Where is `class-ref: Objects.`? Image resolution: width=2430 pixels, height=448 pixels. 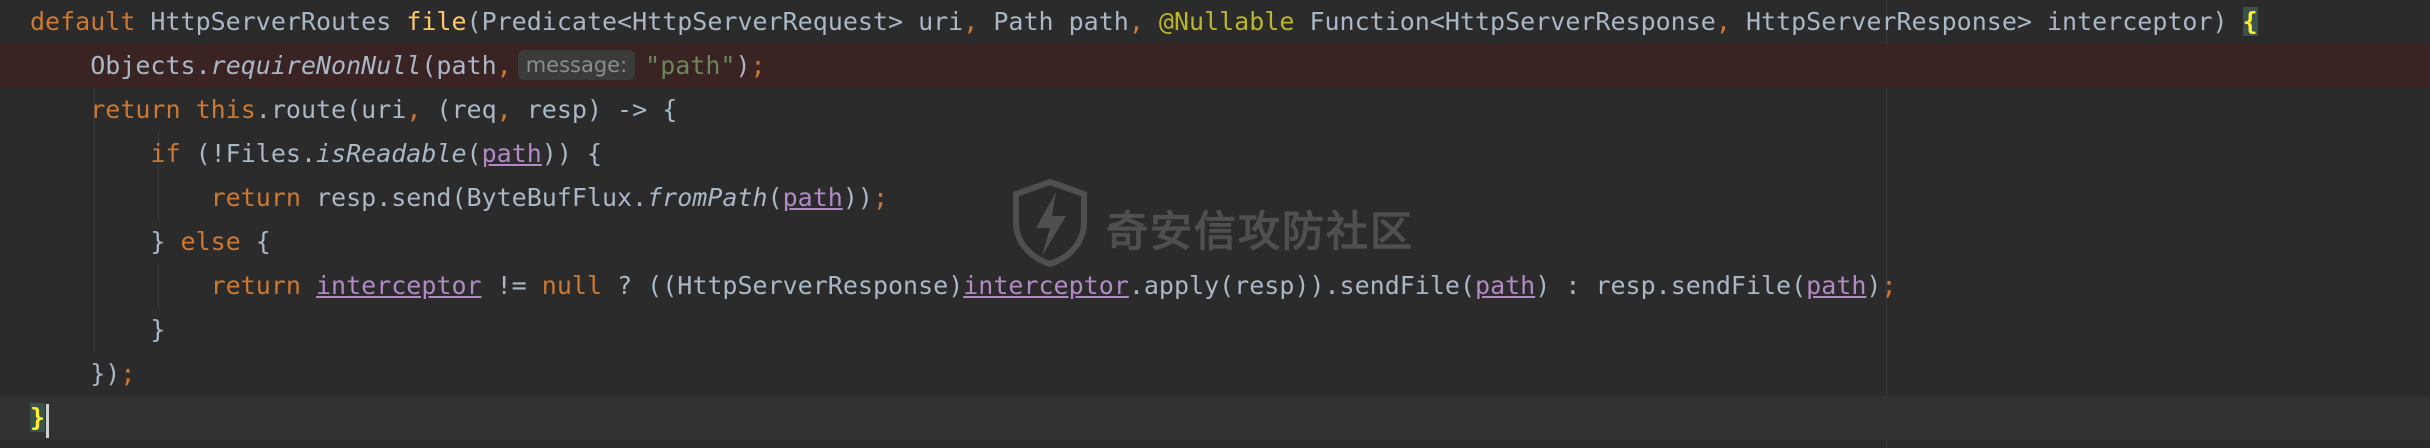
class-ref: Objects. is located at coordinates (150, 65).